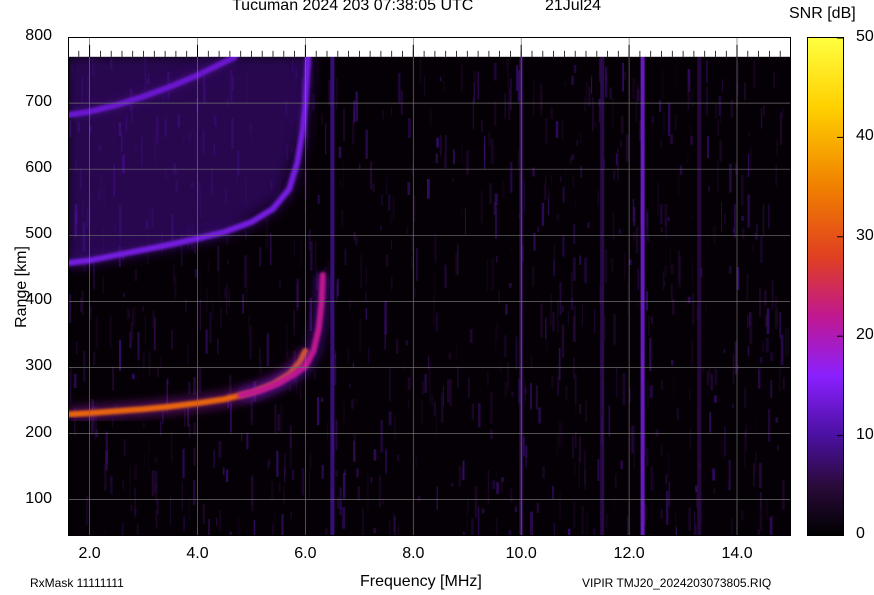 This screenshot has width=874, height=595. What do you see at coordinates (413, 553) in the screenshot?
I see `x-tick-label-8.0: 8.0` at bounding box center [413, 553].